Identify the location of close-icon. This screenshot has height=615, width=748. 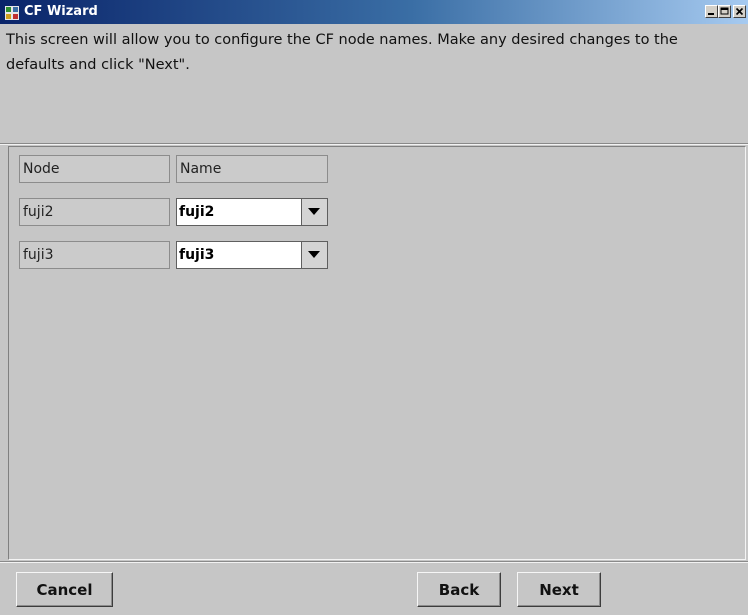
(739, 11).